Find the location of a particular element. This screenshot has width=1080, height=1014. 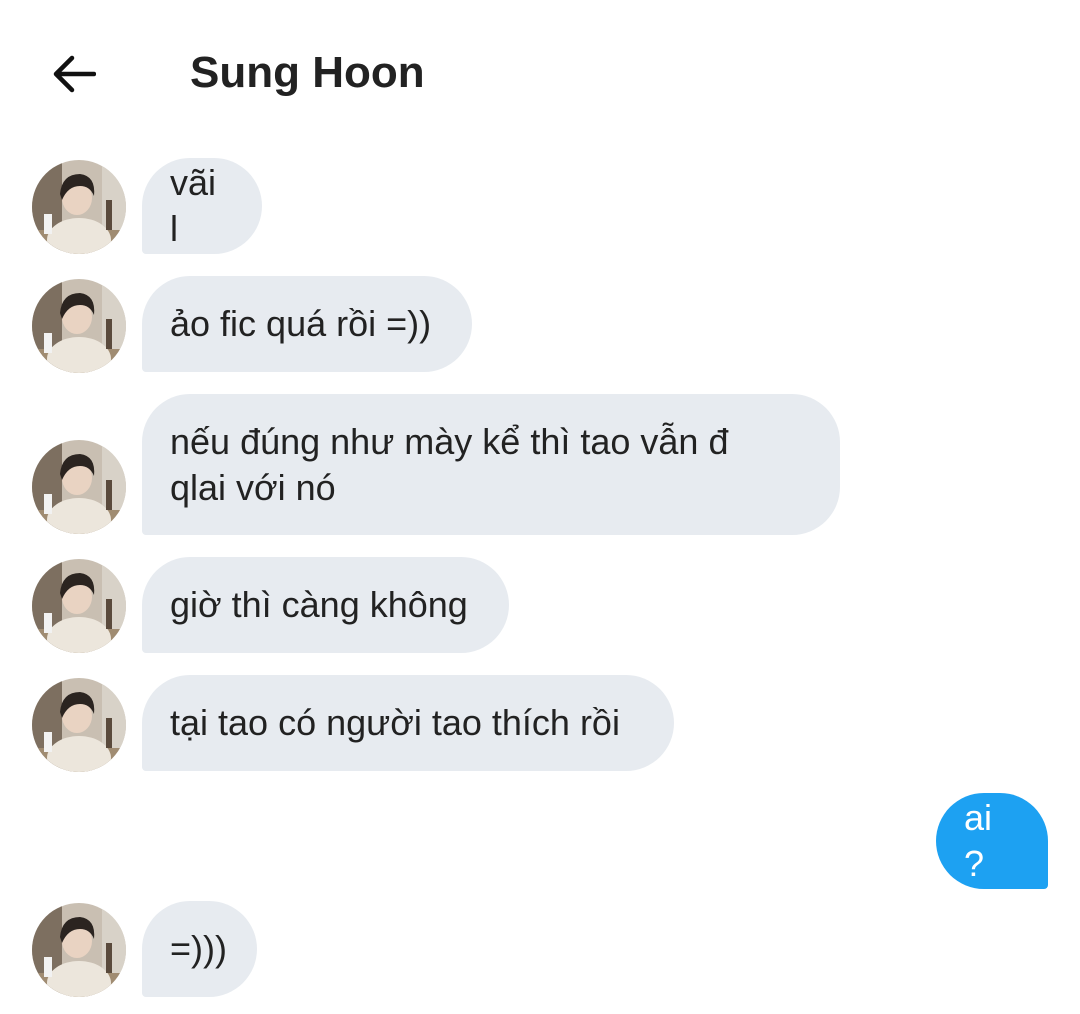

outgoing-message-bubble: ai ? is located at coordinates (992, 841).